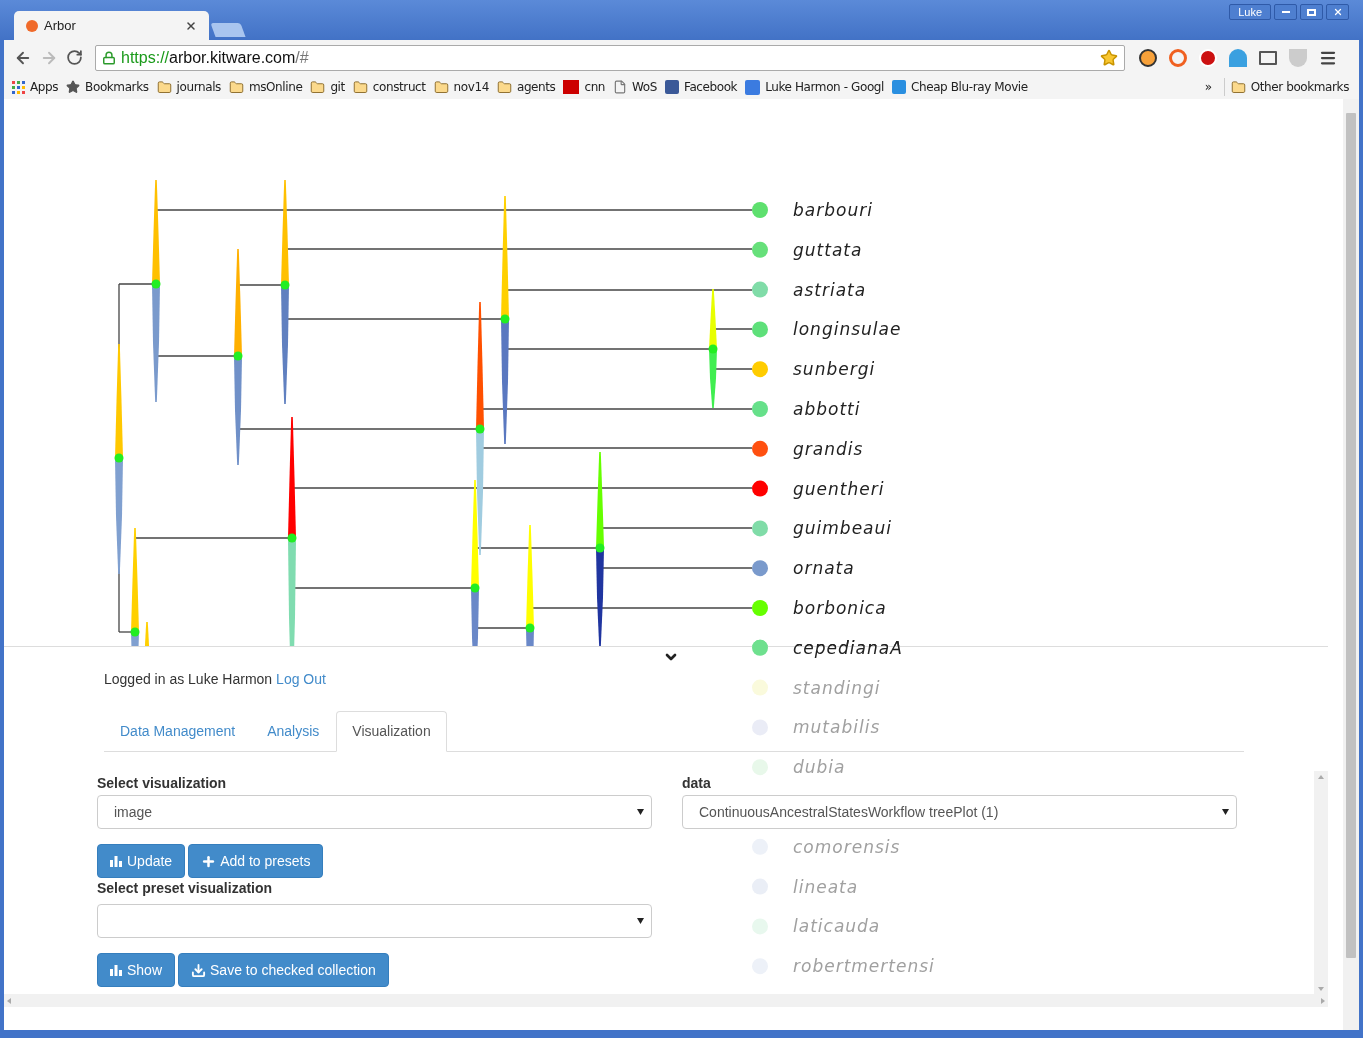  What do you see at coordinates (215, 57) in the screenshot?
I see `url-text: https://arbor.kitware.com/#` at bounding box center [215, 57].